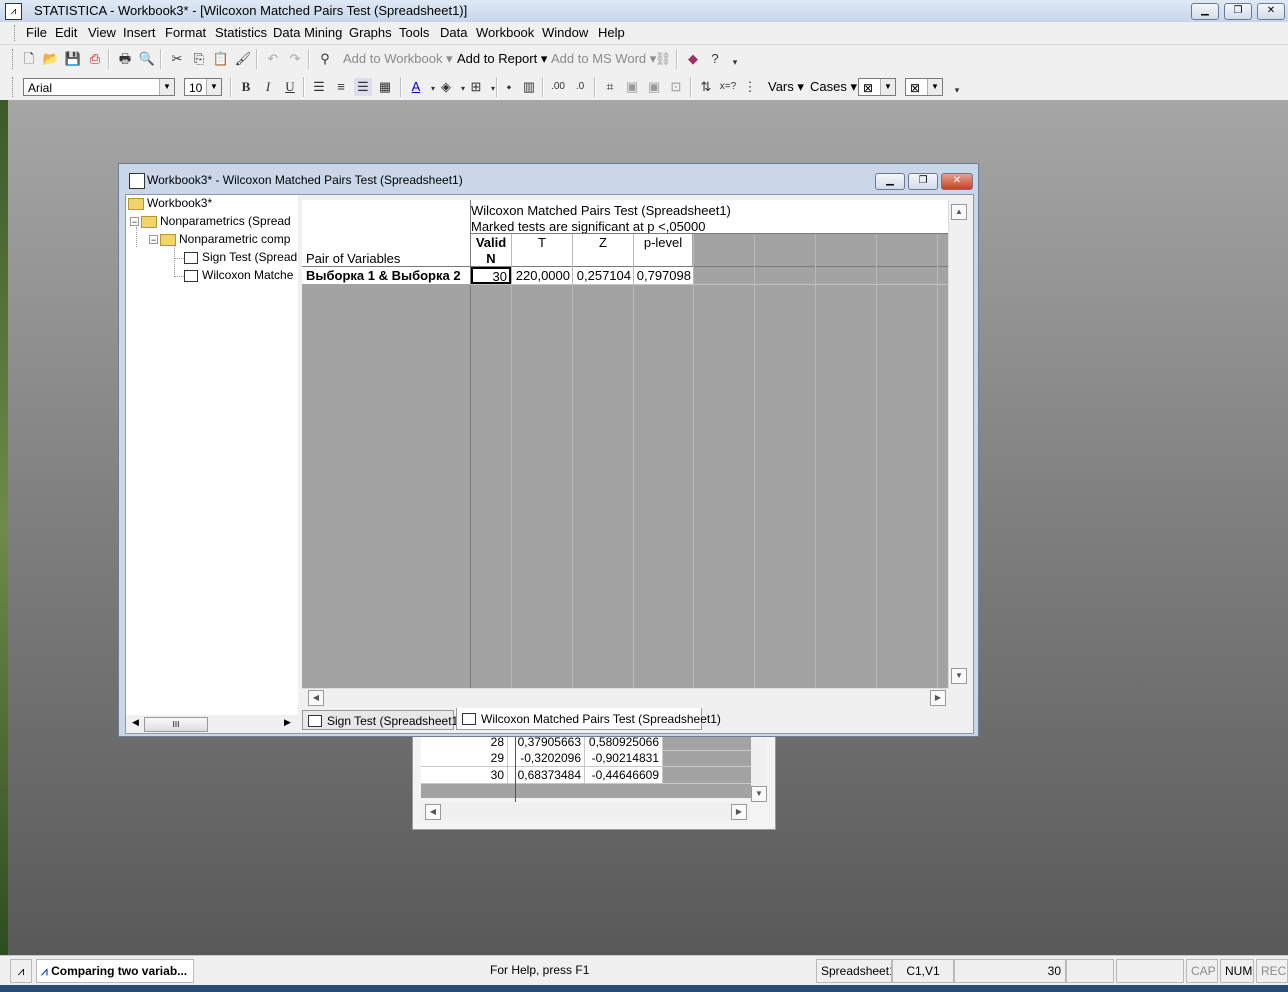 The height and width of the screenshot is (992, 1288). Describe the element at coordinates (624, 775) in the screenshot. I see `table-cell: -0,44646609` at that location.